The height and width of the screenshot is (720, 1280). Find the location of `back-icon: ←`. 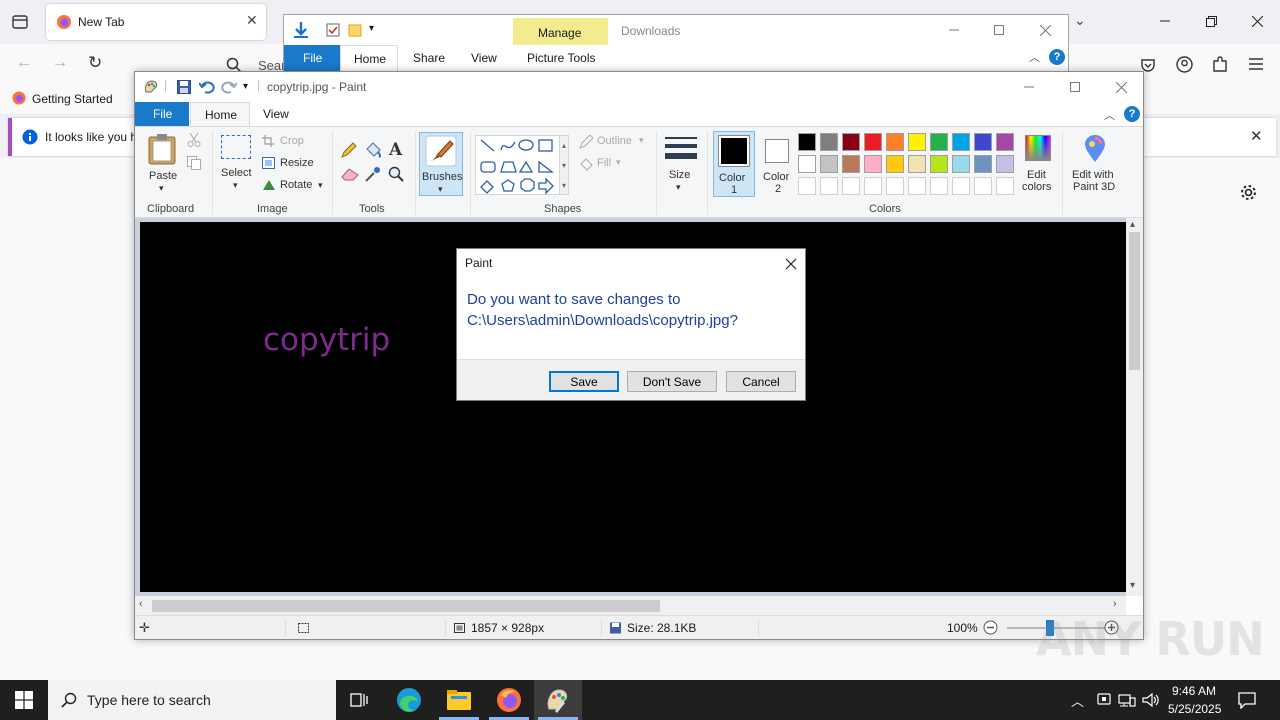

back-icon: ← is located at coordinates (24, 63).